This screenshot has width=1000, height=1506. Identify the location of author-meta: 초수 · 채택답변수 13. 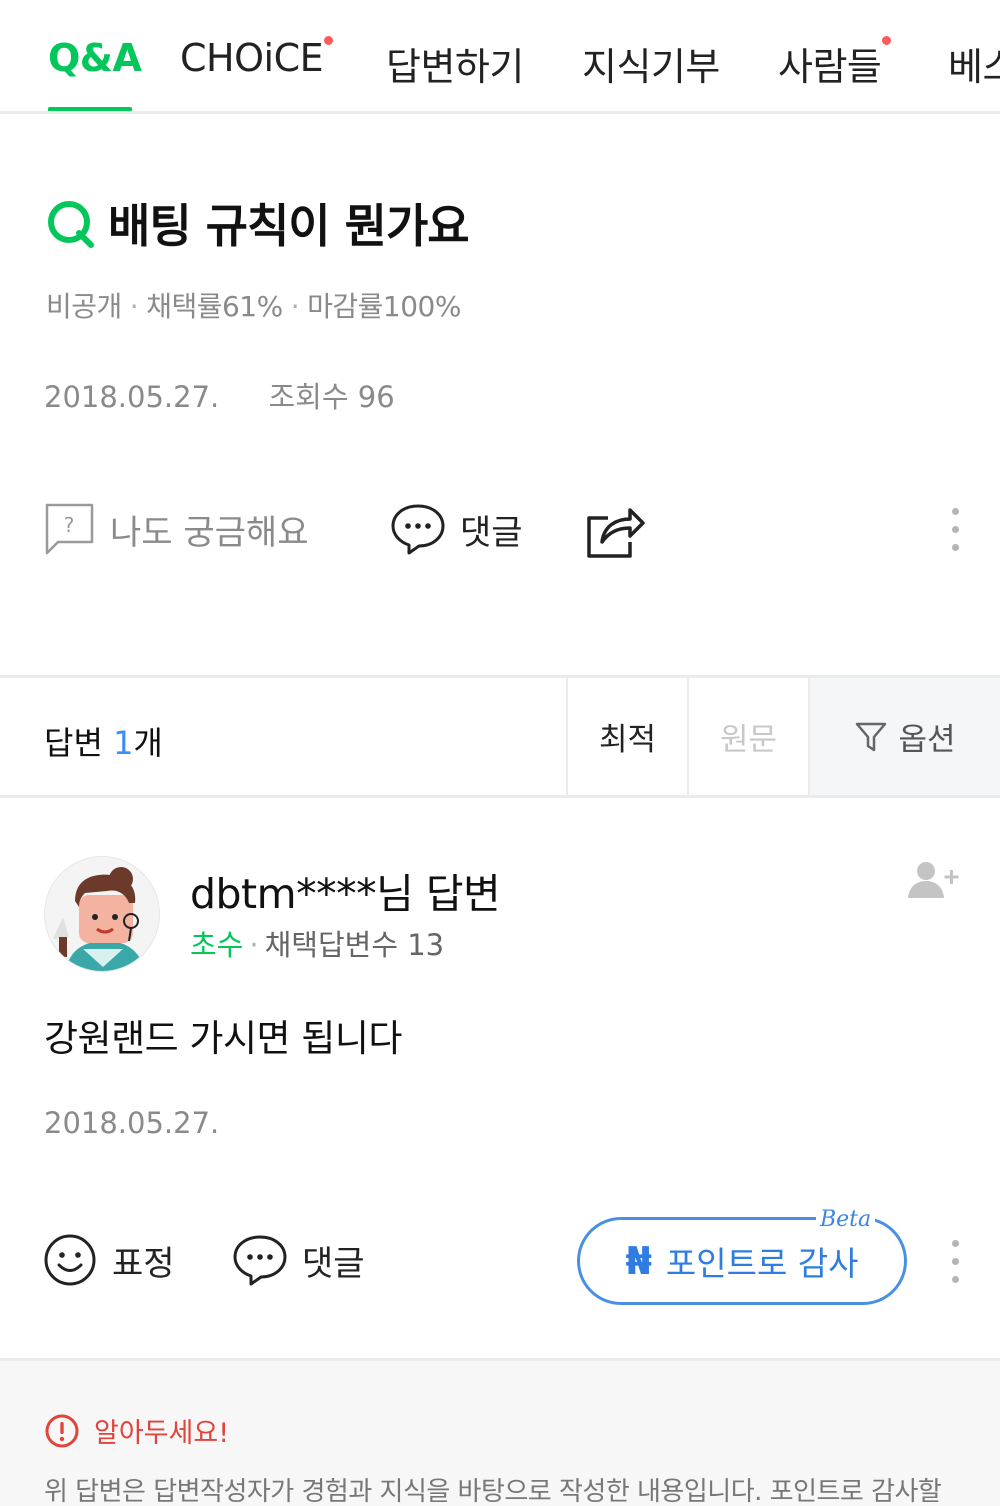
(317, 943).